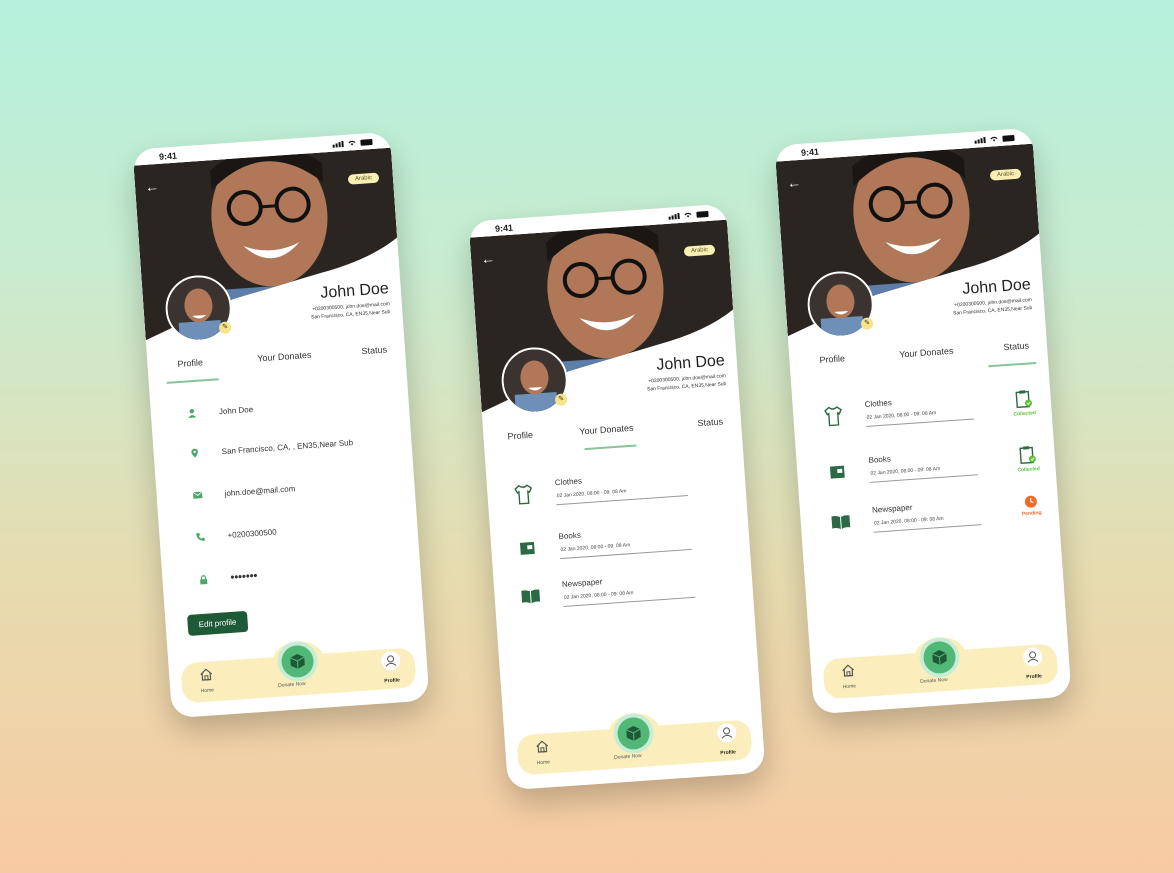  I want to click on status-pending: Pending, so click(1030, 506).